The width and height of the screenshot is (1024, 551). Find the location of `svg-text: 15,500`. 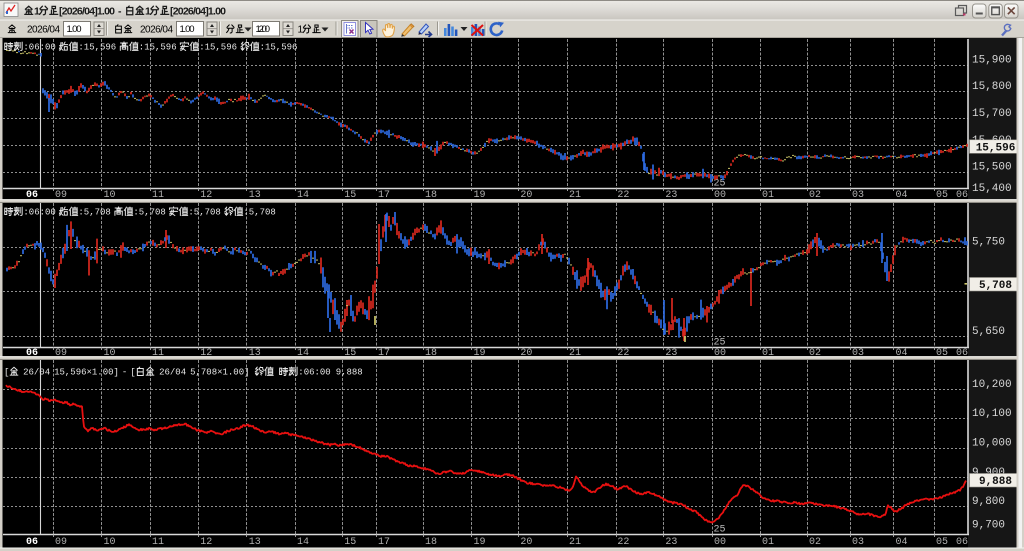

svg-text: 15,500 is located at coordinates (992, 168).